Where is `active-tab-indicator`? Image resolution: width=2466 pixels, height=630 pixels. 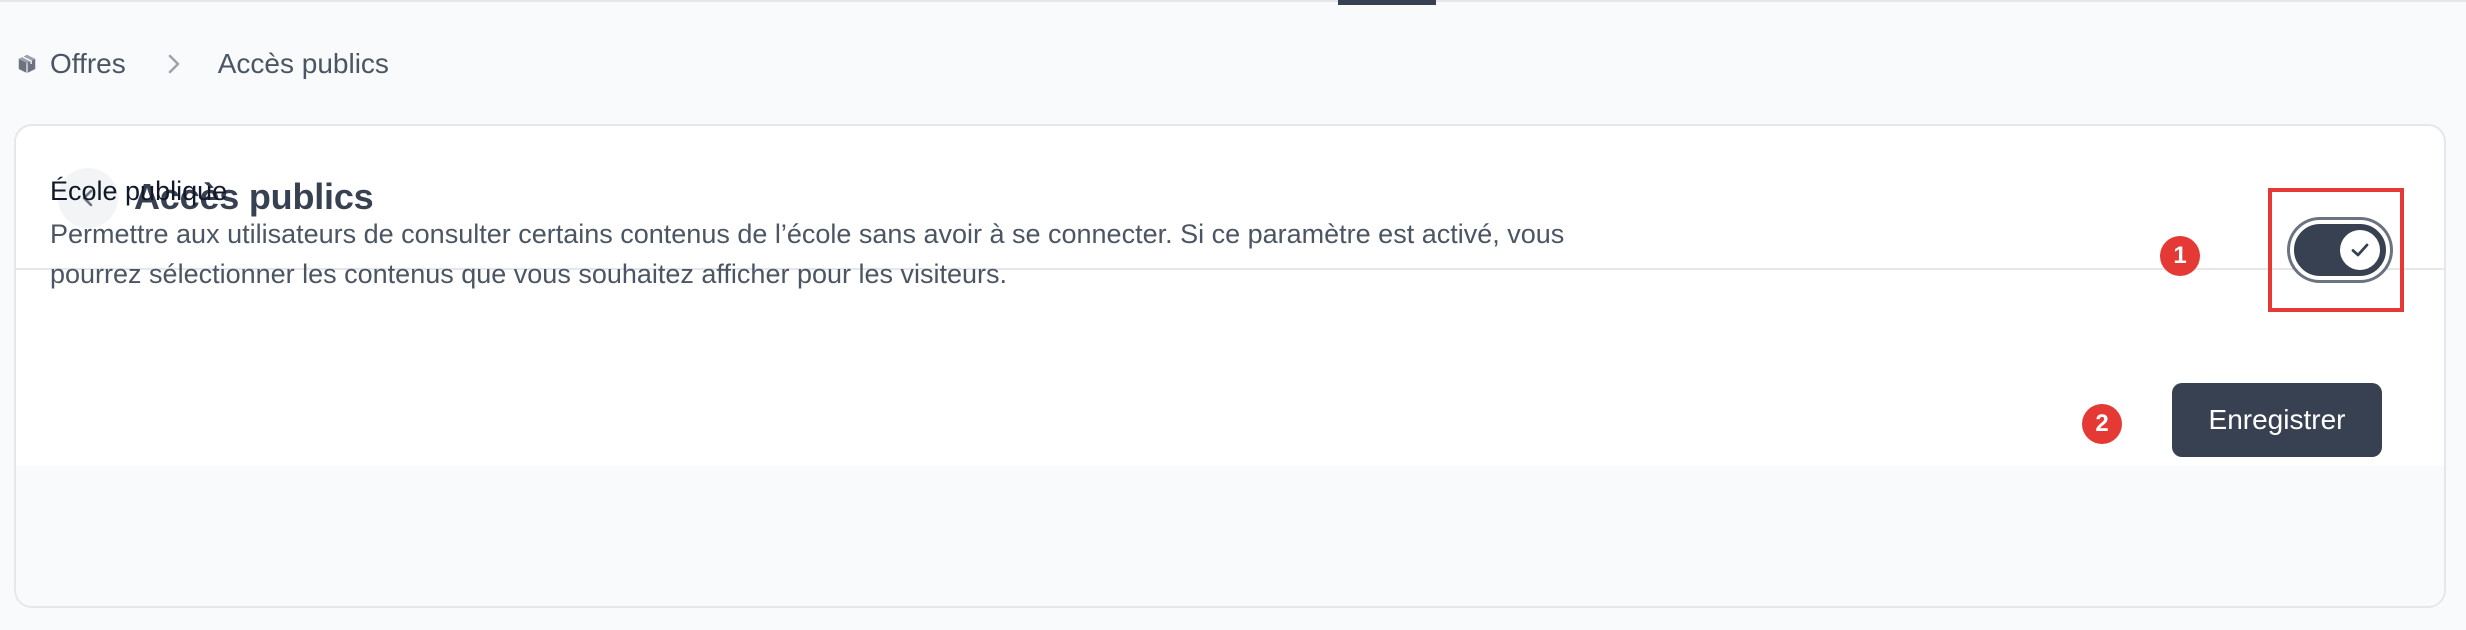
active-tab-indicator is located at coordinates (1387, 2).